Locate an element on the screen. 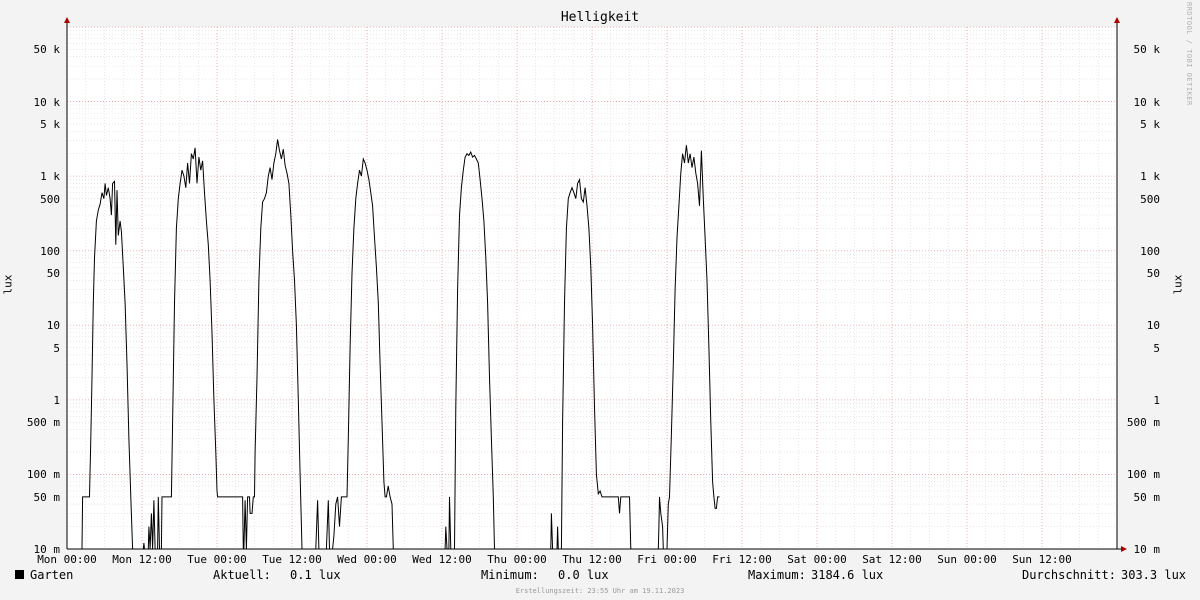  y-axis-label-right: lux is located at coordinates (1180, 285).